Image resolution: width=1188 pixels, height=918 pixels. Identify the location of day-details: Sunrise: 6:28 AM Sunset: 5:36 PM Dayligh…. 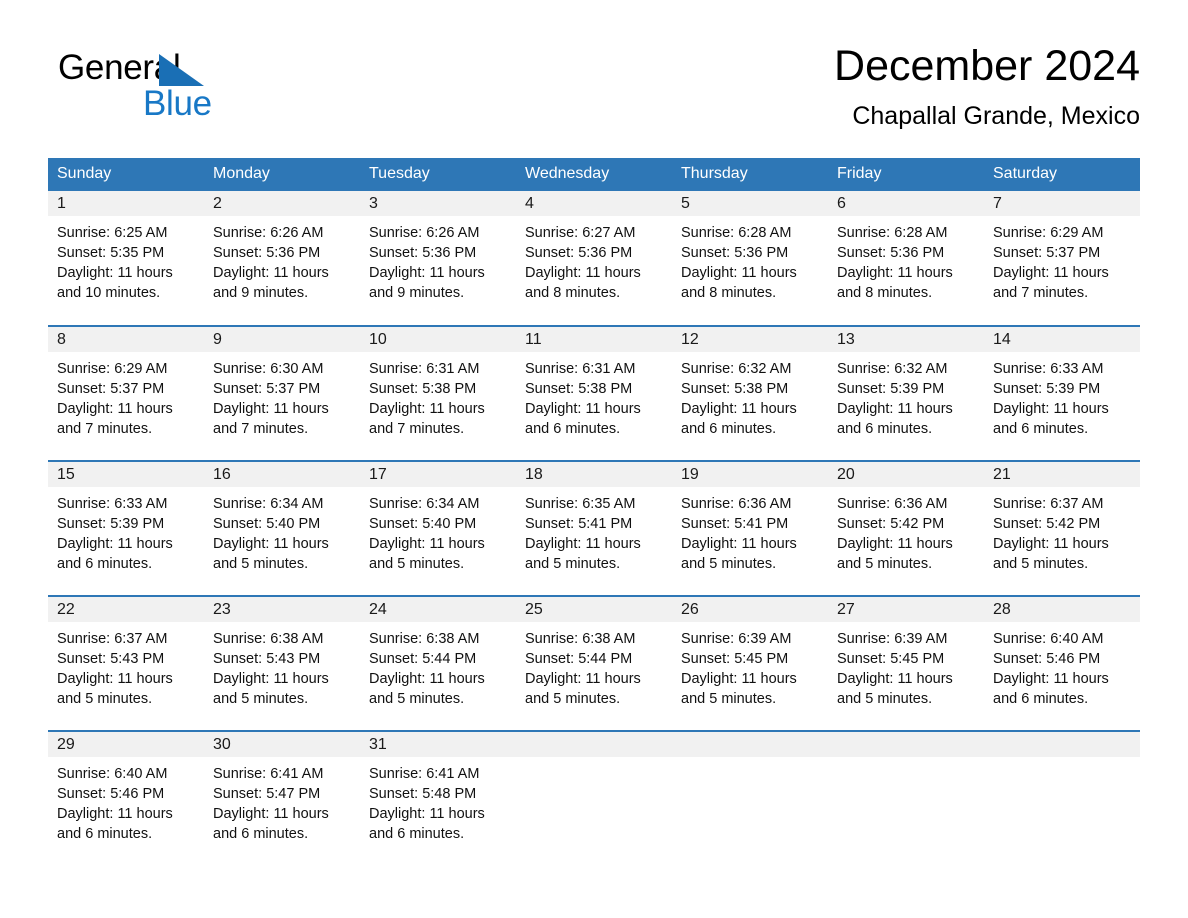
(906, 259).